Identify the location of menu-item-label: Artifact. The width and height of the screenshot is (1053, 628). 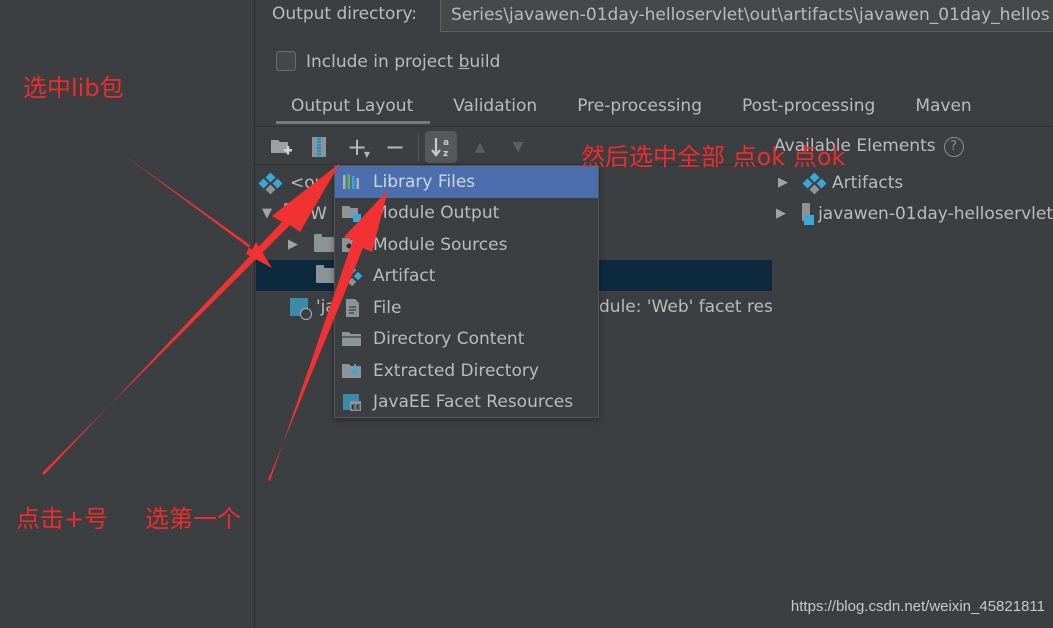
(404, 276).